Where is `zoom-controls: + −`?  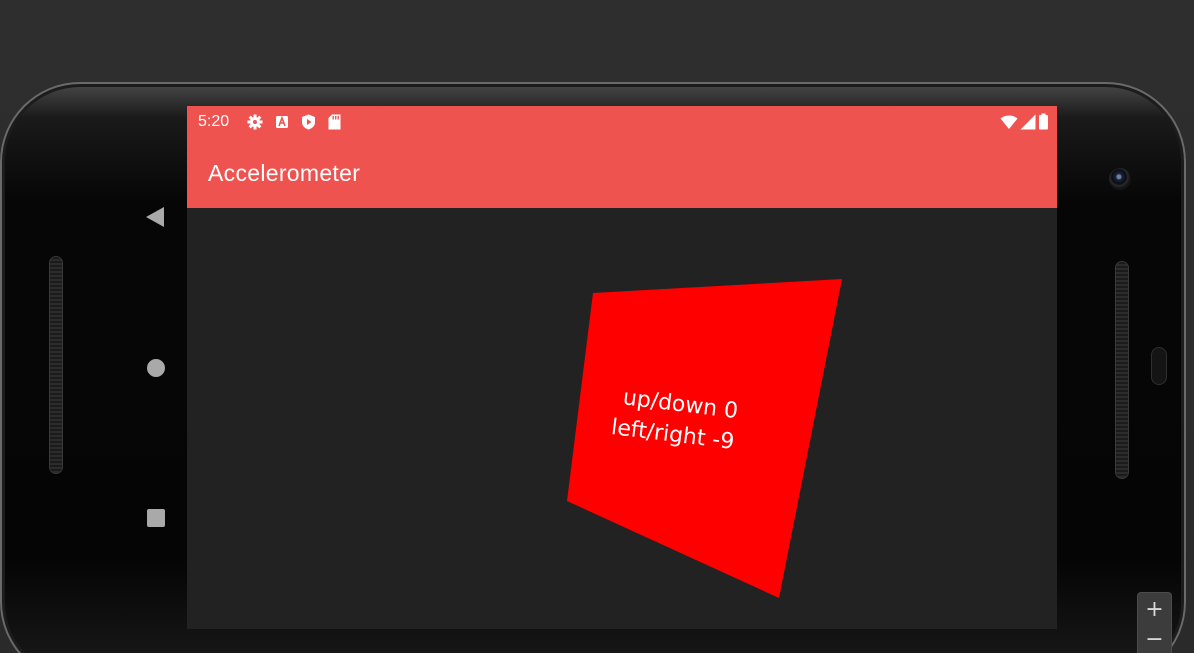 zoom-controls: + − is located at coordinates (1154, 623).